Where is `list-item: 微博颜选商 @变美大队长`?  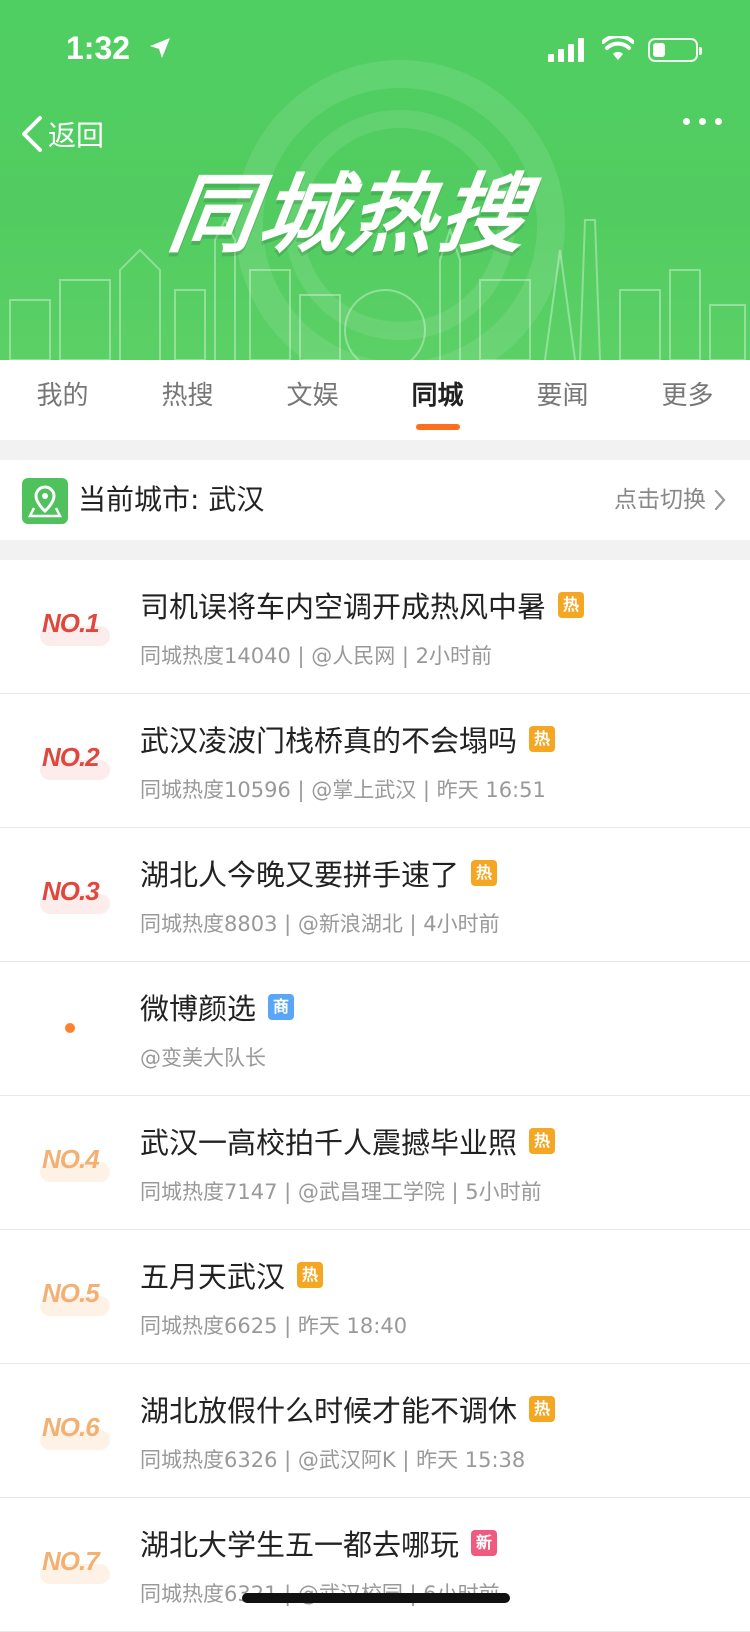
list-item: 微博颜选商 @变美大队长 is located at coordinates (375, 1029).